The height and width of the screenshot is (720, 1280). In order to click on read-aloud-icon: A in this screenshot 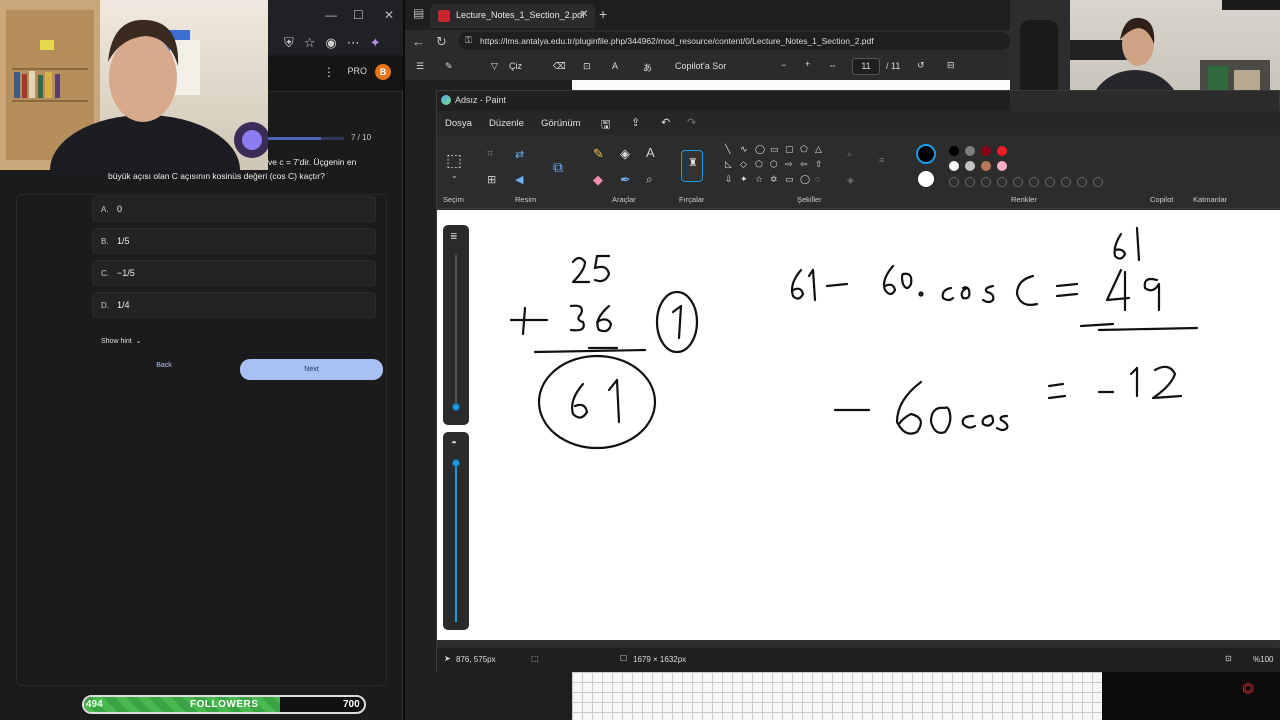, I will do `click(615, 66)`.